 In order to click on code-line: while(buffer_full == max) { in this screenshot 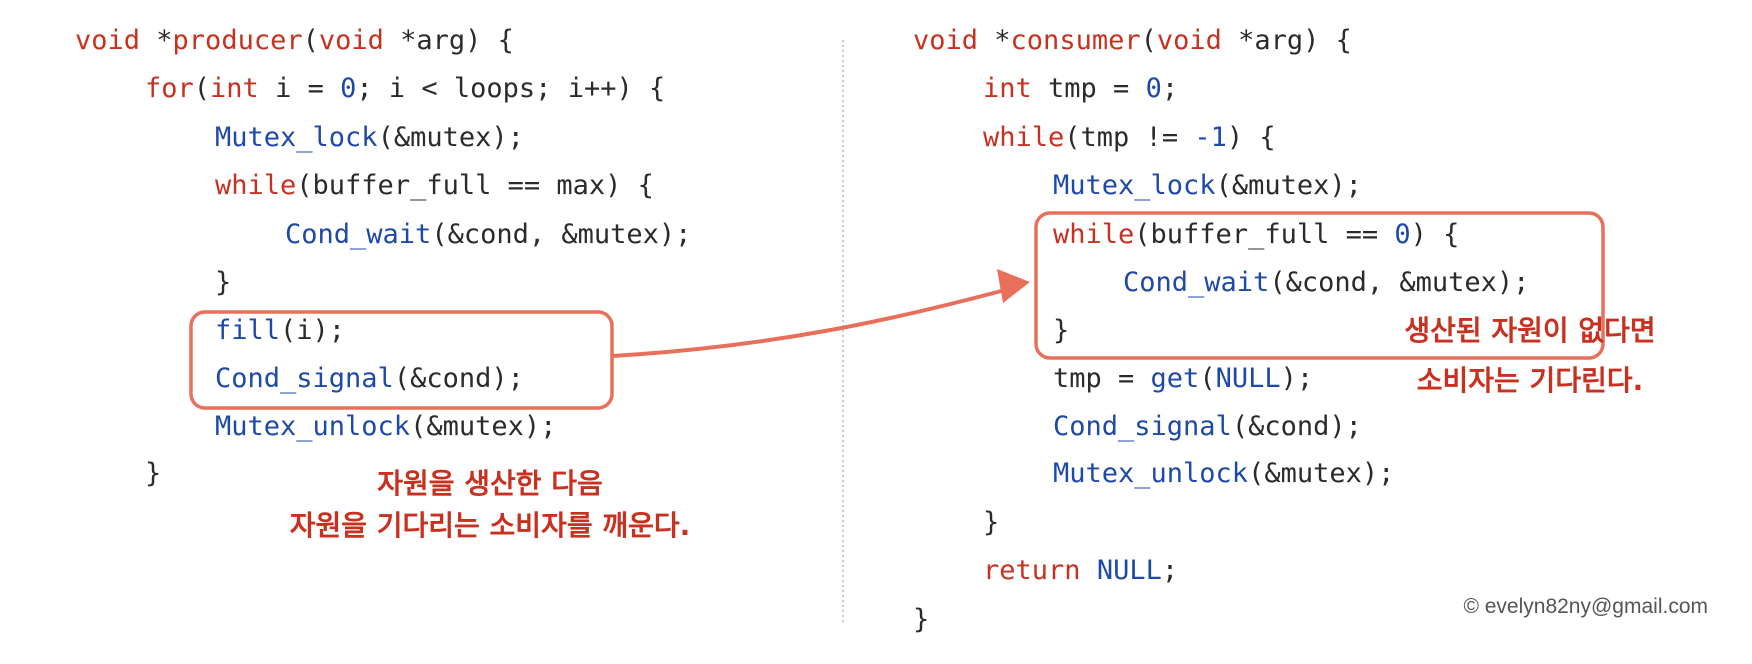, I will do `click(434, 185)`.